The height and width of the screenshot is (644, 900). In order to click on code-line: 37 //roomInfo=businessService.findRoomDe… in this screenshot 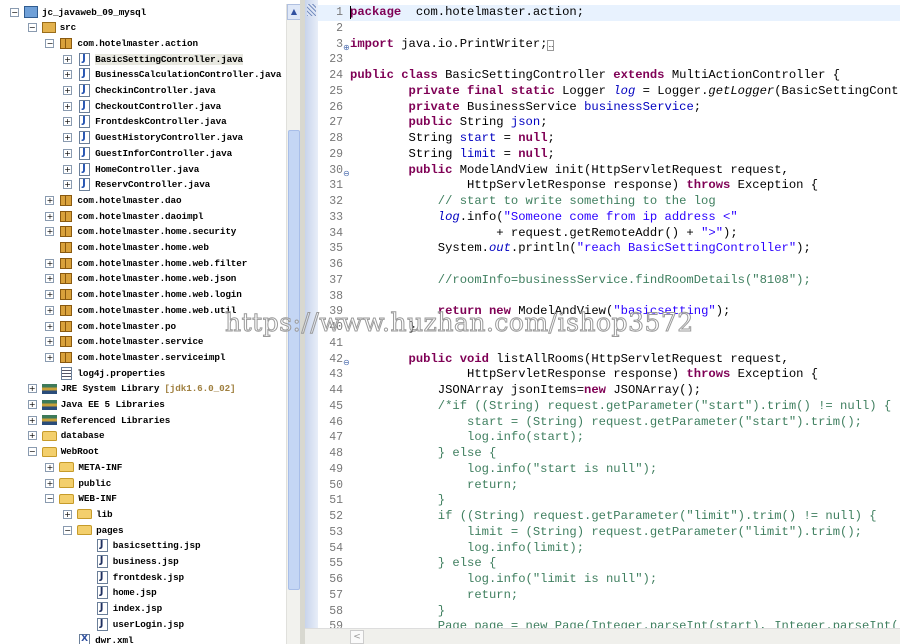, I will do `click(609, 281)`.